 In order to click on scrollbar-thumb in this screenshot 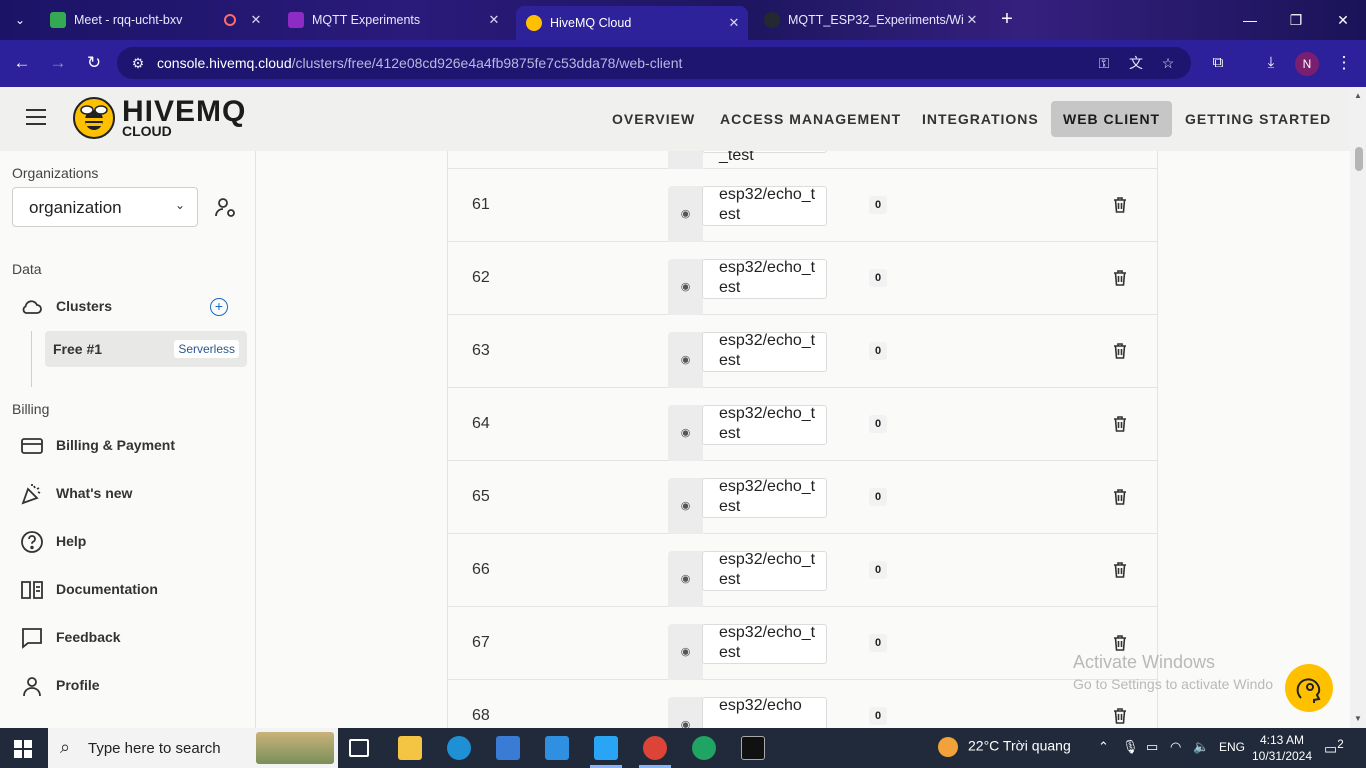, I will do `click(1359, 159)`.